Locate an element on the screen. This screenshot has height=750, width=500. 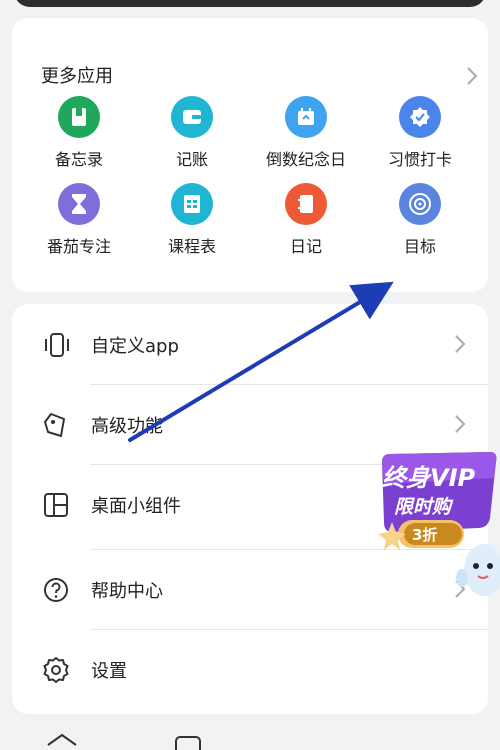
app-label: 记账 is located at coordinates (191, 159).